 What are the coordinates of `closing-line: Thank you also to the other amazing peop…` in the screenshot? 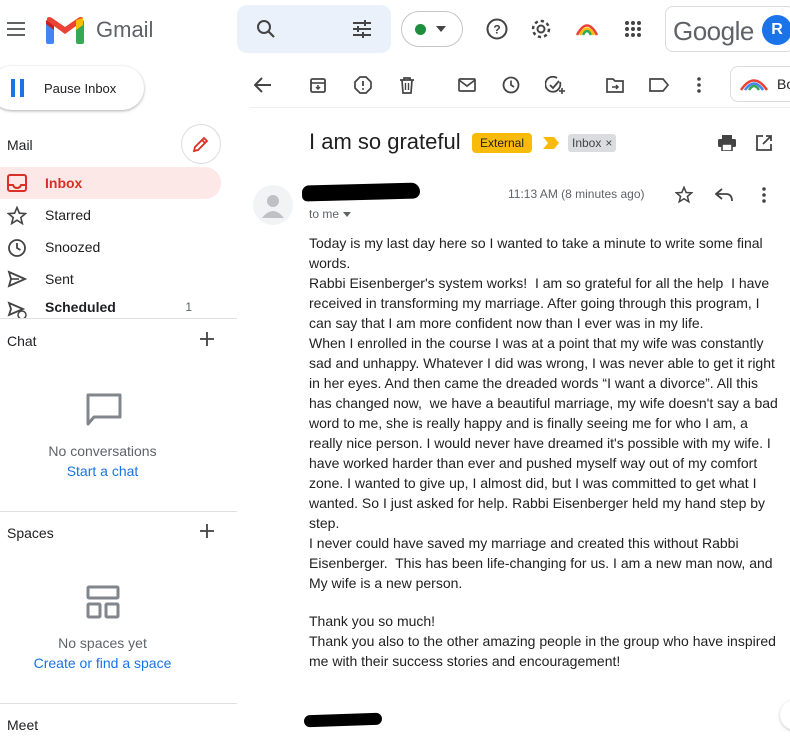 It's located at (544, 651).